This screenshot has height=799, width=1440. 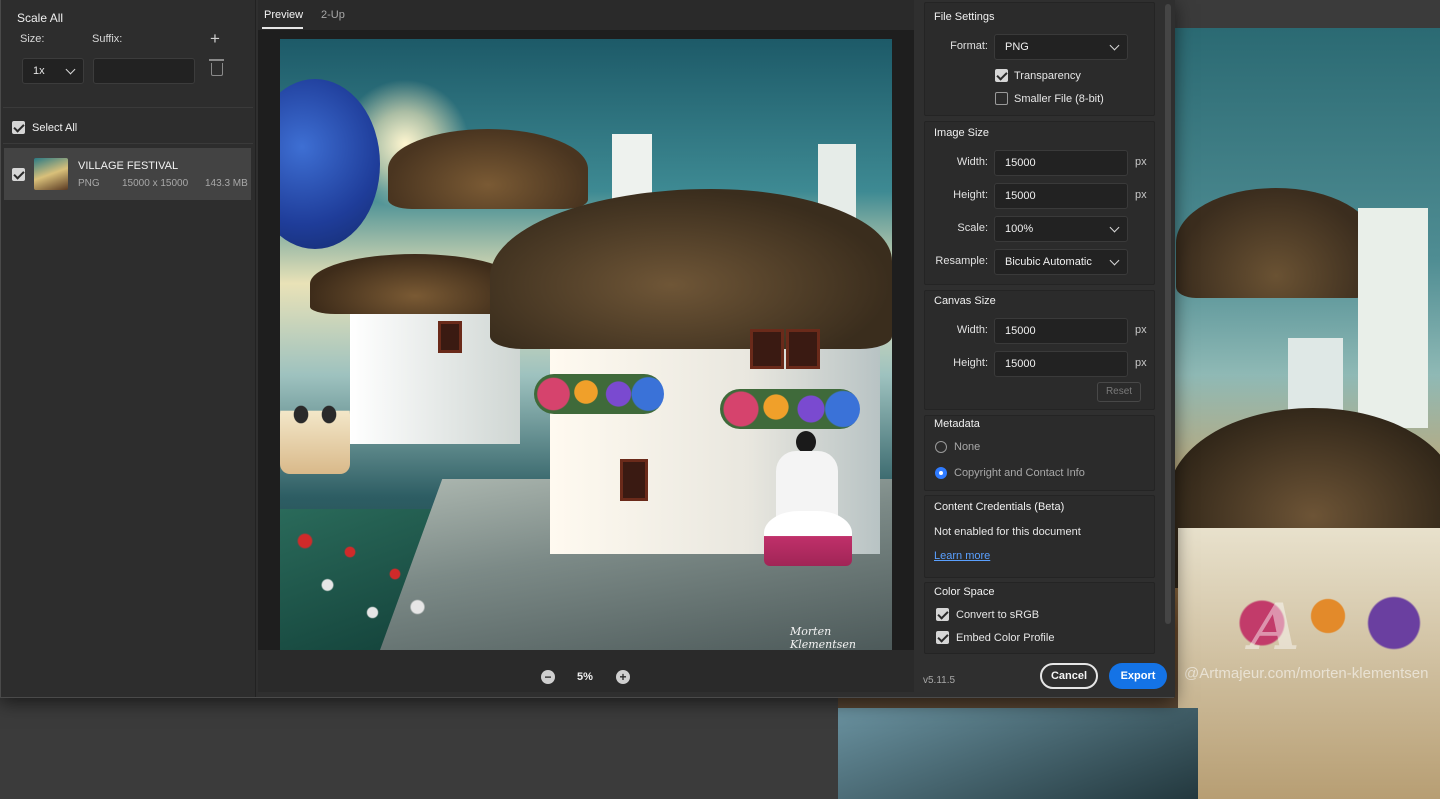 I want to click on resample-dropdown: Bicubic Automatic, so click(x=1061, y=262).